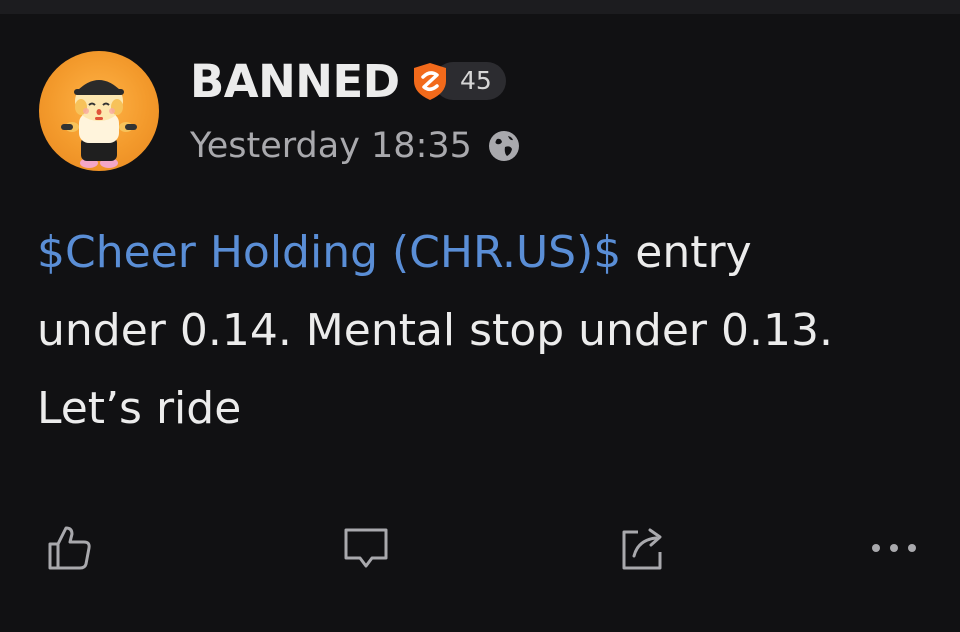  Describe the element at coordinates (503, 146) in the screenshot. I see `globe-icon` at that location.